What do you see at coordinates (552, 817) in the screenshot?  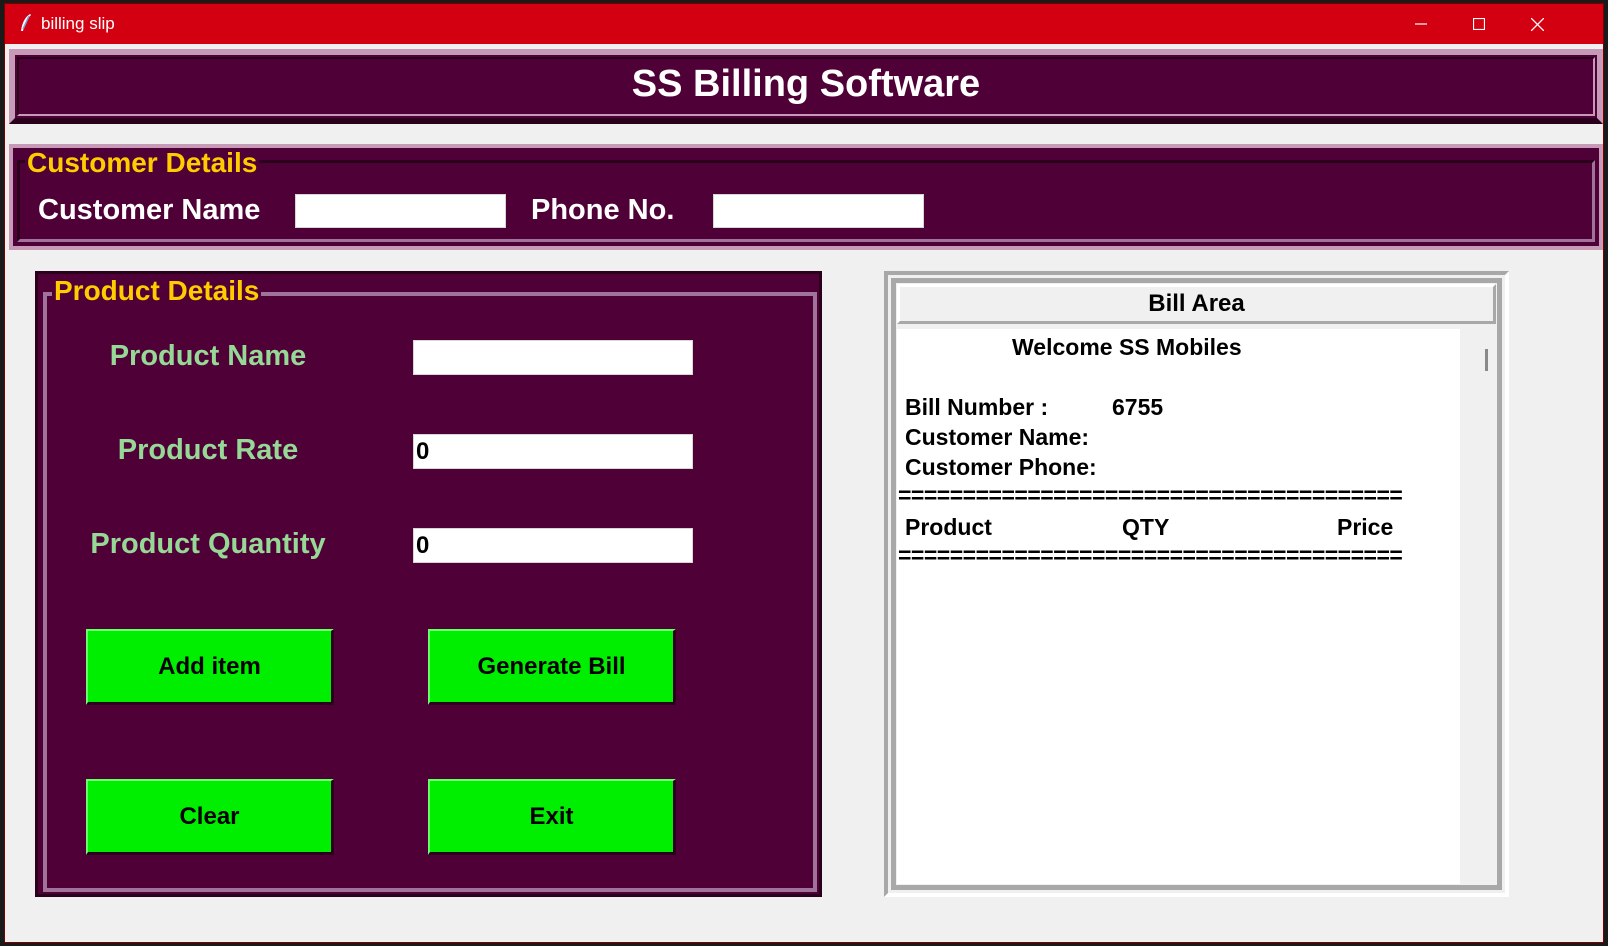 I see `exit-button: Exit` at bounding box center [552, 817].